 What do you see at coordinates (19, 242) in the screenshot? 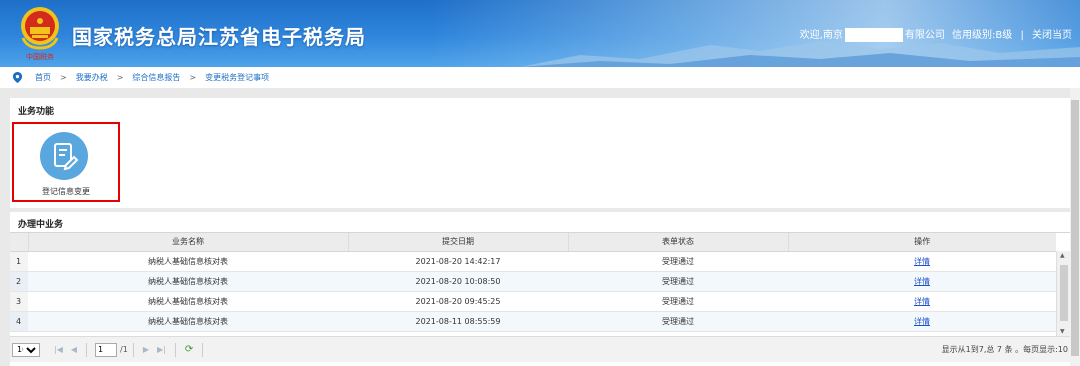
I see `row-number-header` at bounding box center [19, 242].